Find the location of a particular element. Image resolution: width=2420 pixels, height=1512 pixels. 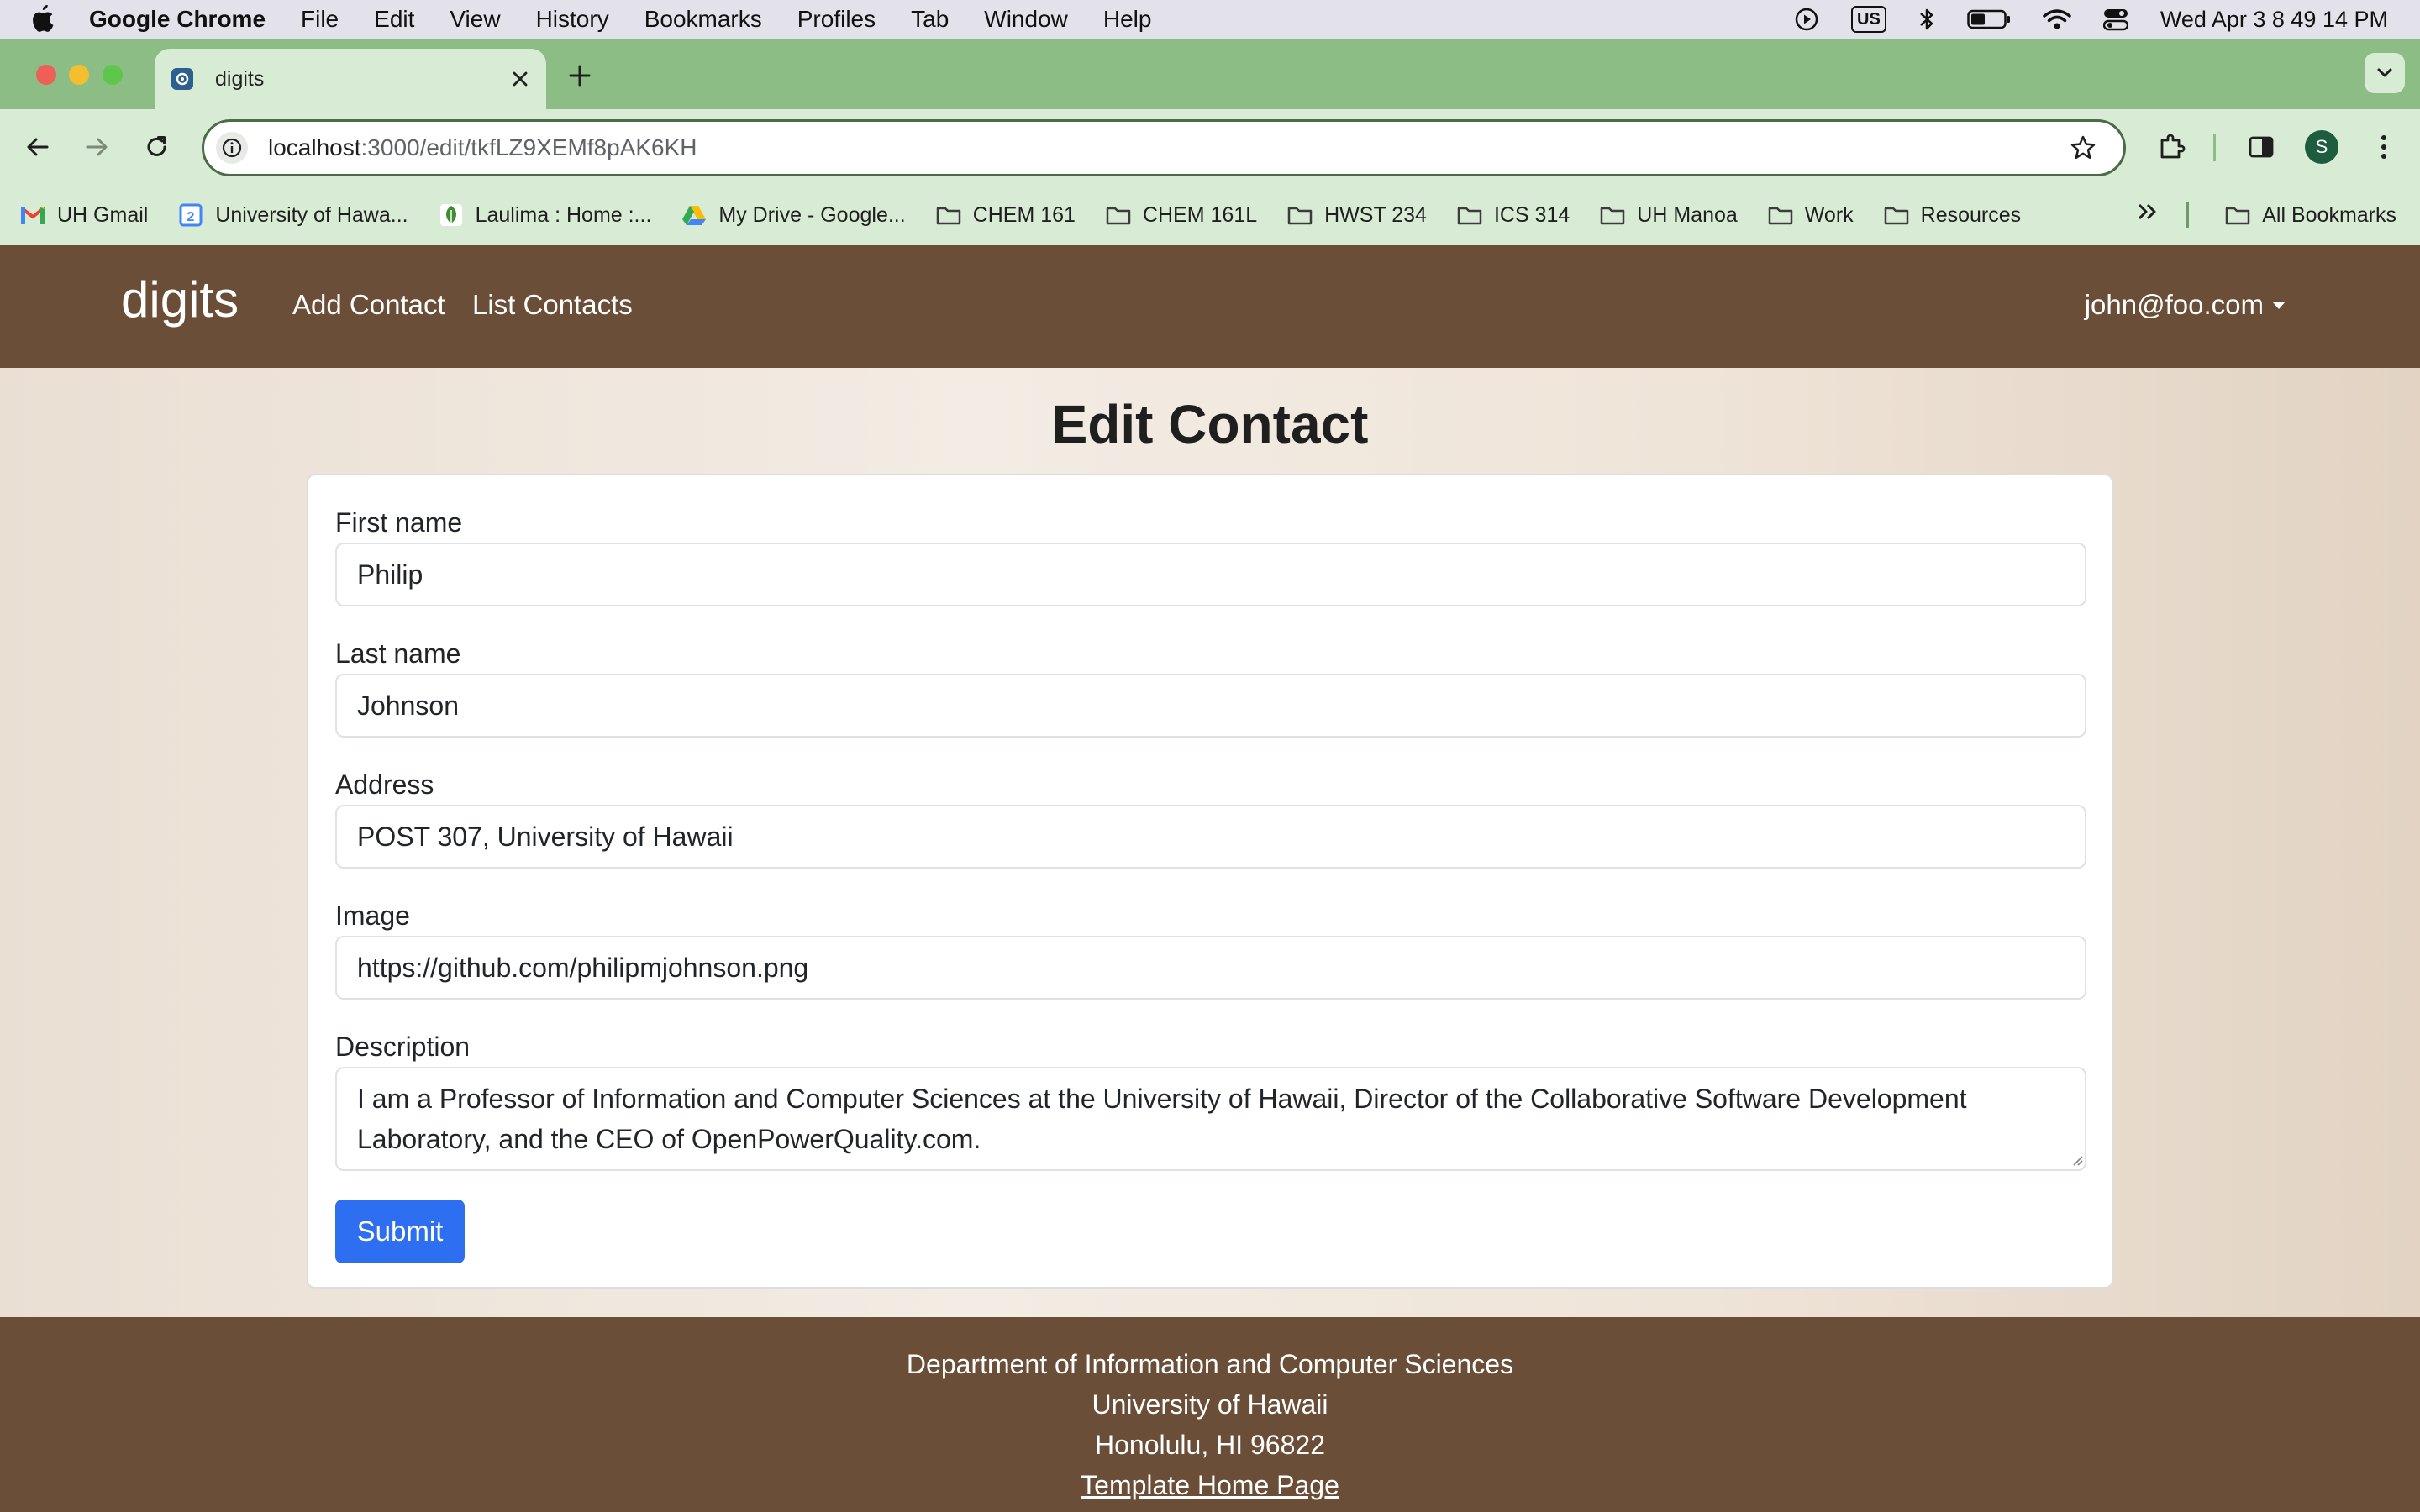

profile-avatar: S is located at coordinates (2322, 147).